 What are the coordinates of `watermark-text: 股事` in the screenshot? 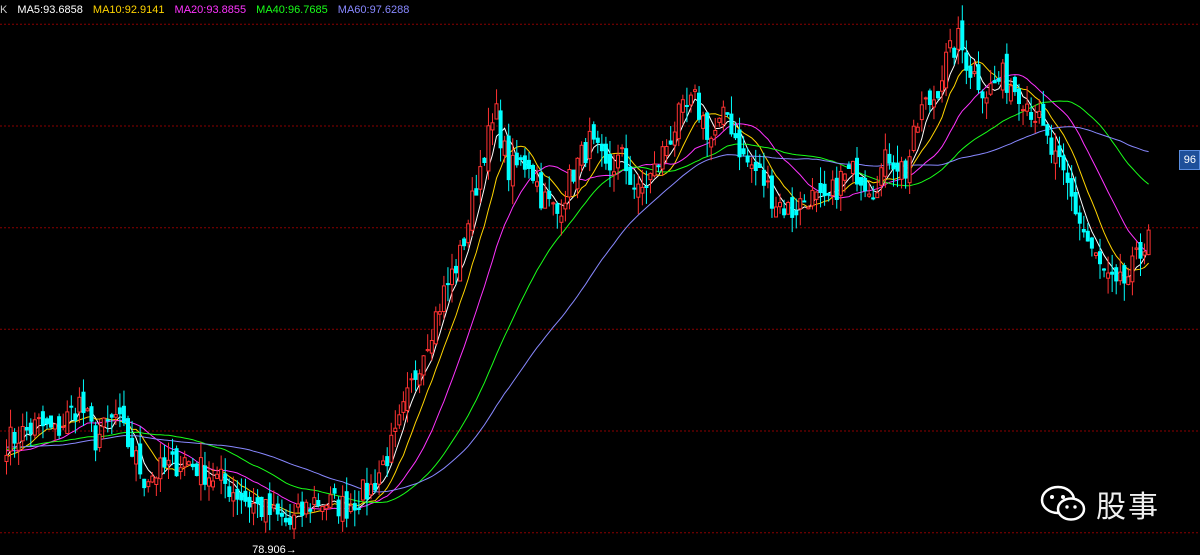 It's located at (1128, 507).